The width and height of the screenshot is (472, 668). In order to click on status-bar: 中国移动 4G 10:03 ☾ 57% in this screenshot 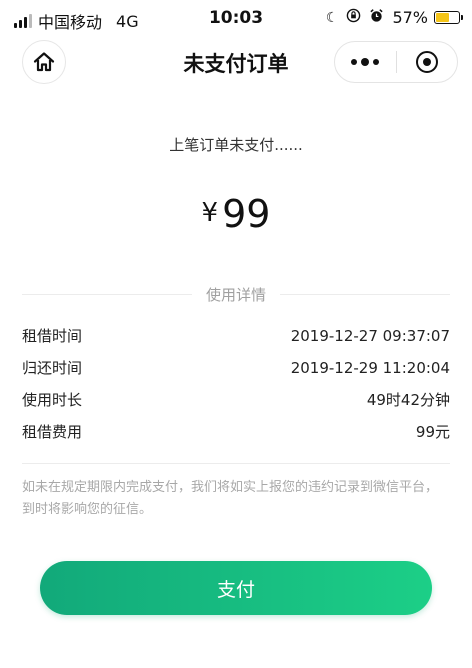, I will do `click(236, 18)`.